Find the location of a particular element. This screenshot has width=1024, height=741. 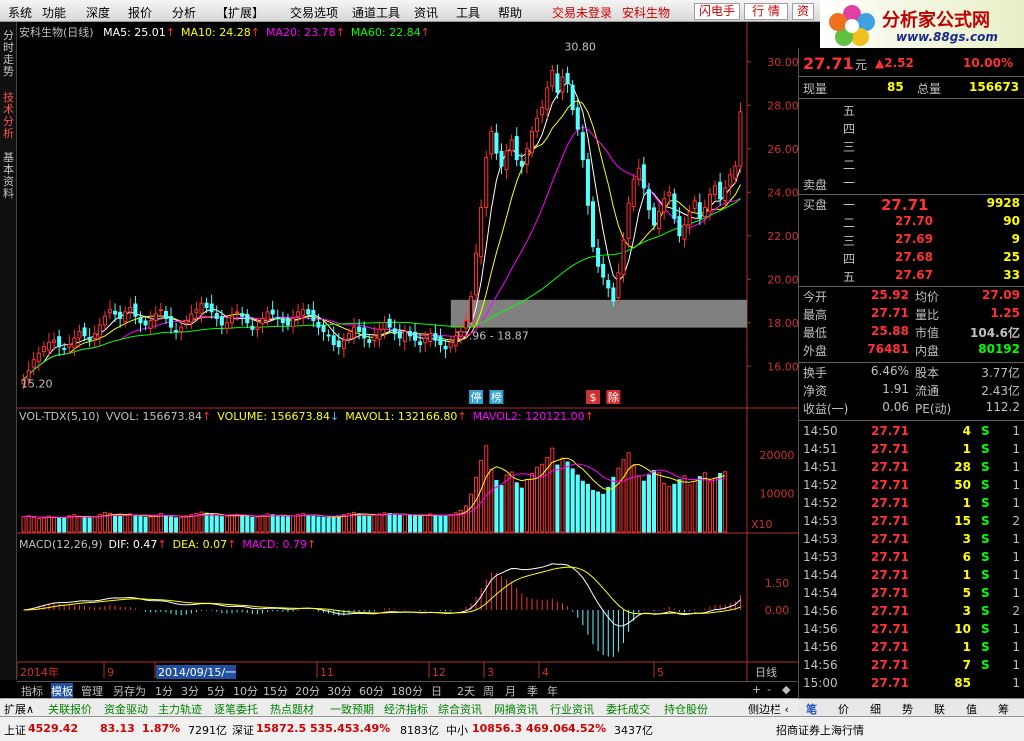

right-tab-5: 值 is located at coordinates (971, 709).